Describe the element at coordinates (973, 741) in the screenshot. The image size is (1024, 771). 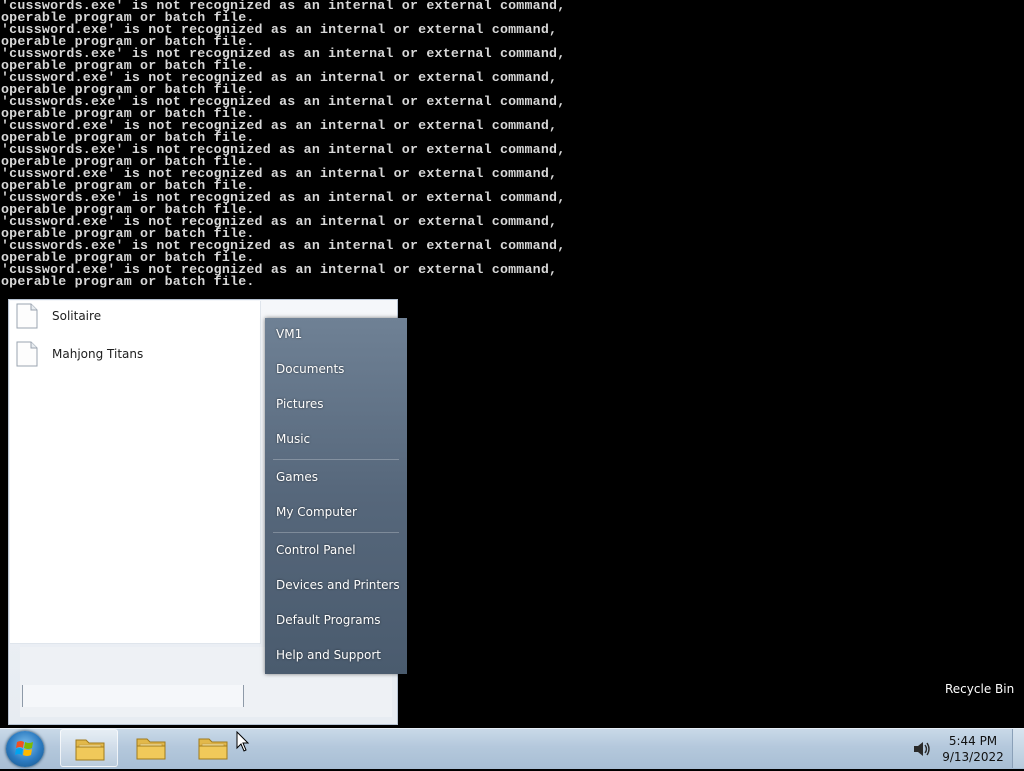
I see `clock-time: 5:44 PM` at that location.